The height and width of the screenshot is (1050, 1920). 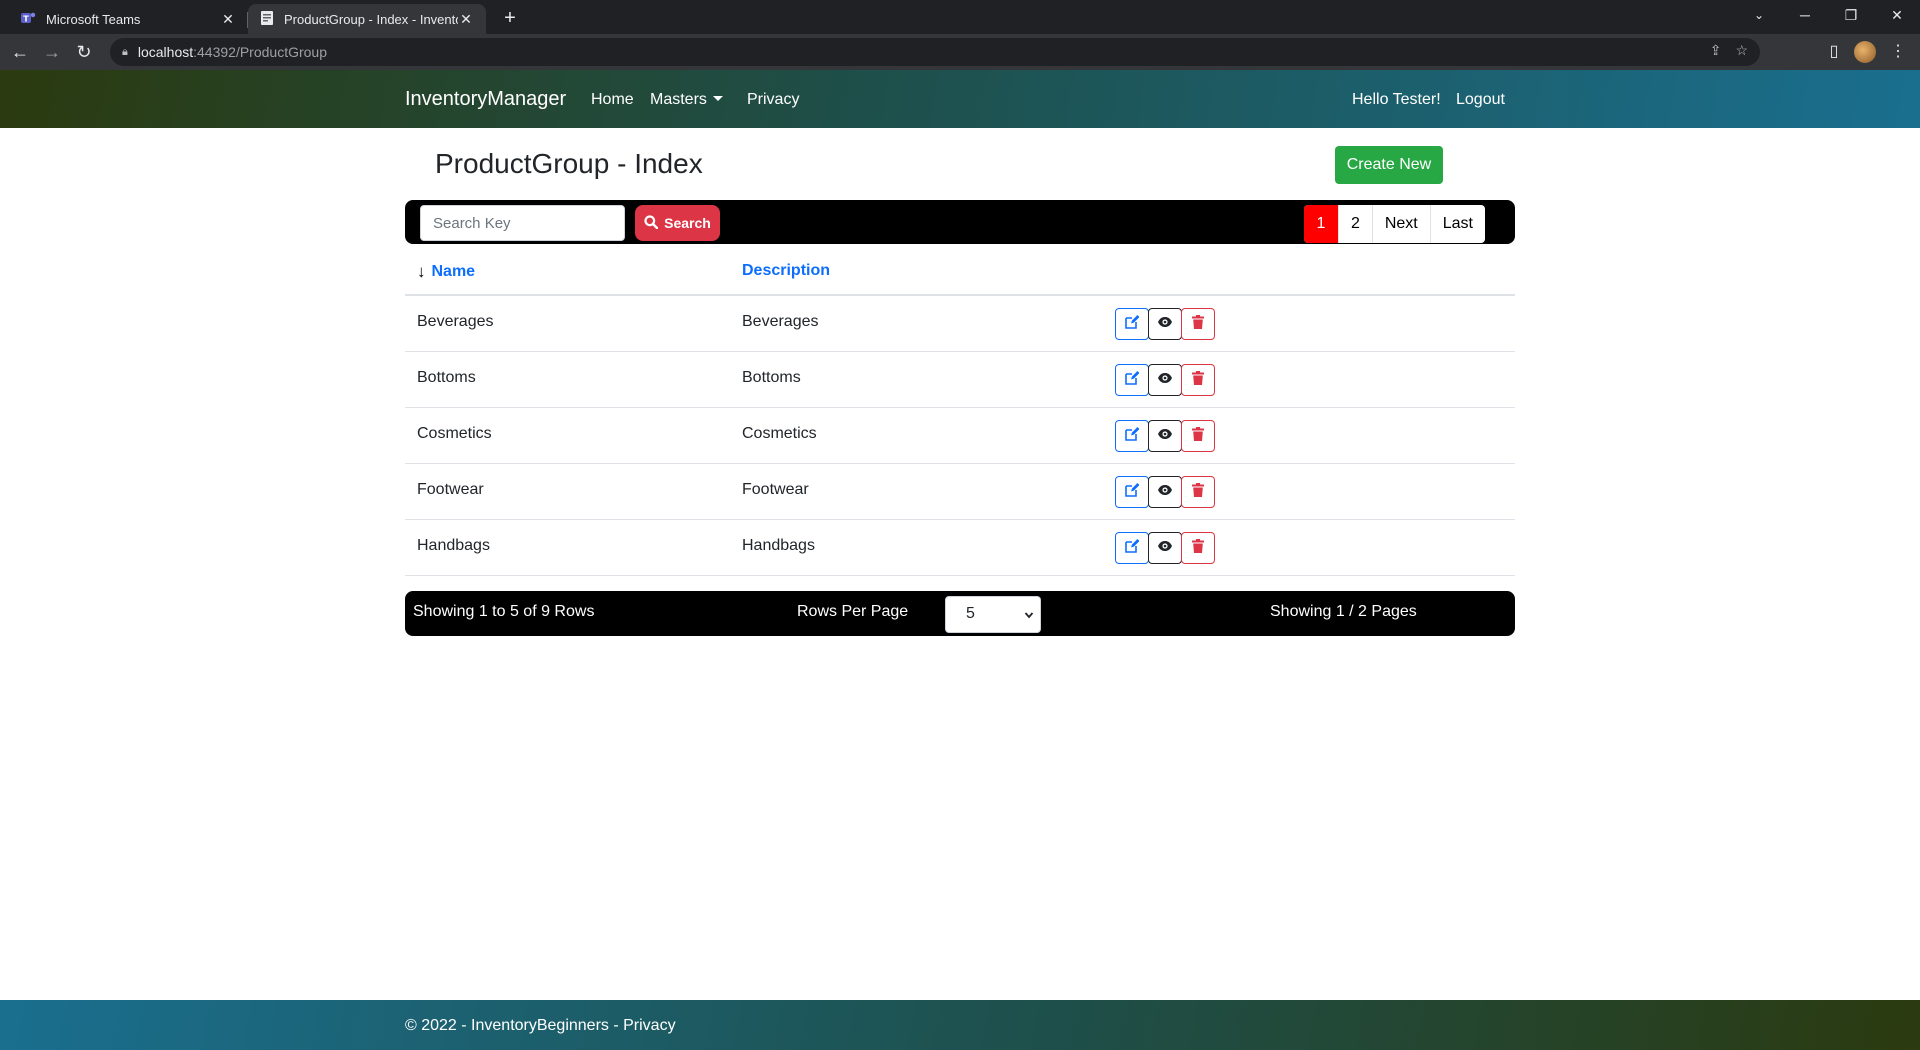 I want to click on browser-tab-teams: T Microsoft Teams ✕, so click(x=128, y=19).